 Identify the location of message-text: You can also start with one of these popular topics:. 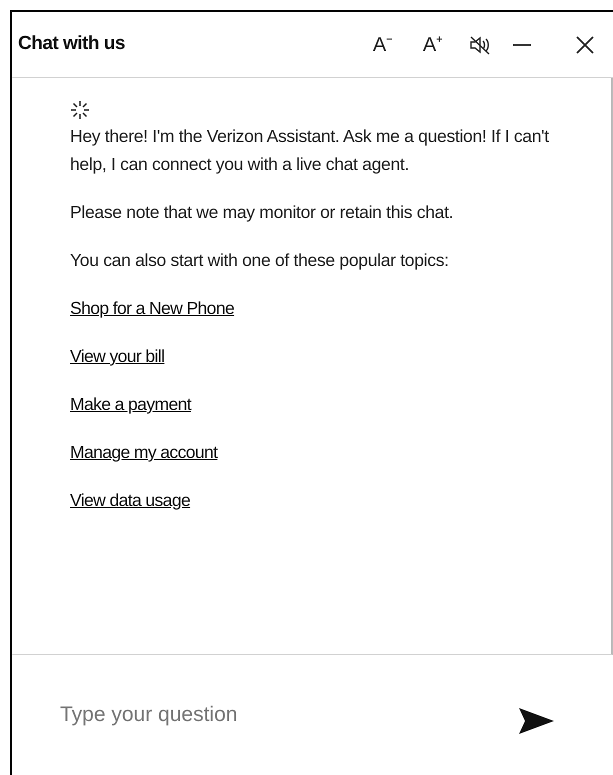
(260, 260).